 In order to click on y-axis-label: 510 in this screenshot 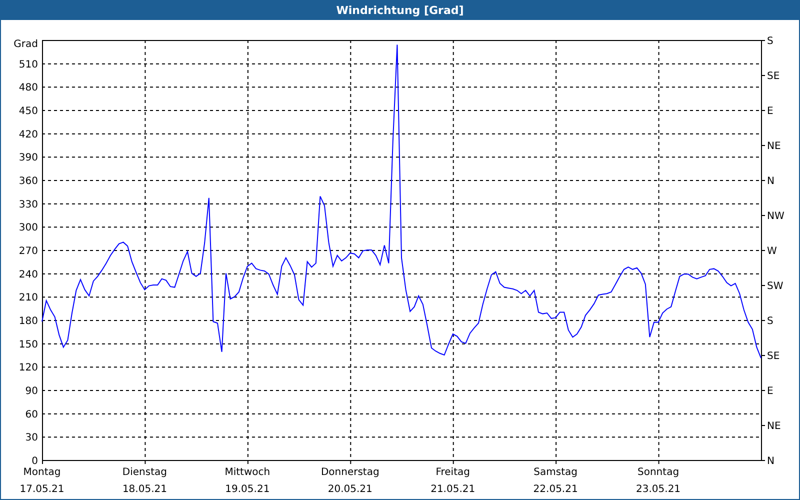, I will do `click(28, 64)`.